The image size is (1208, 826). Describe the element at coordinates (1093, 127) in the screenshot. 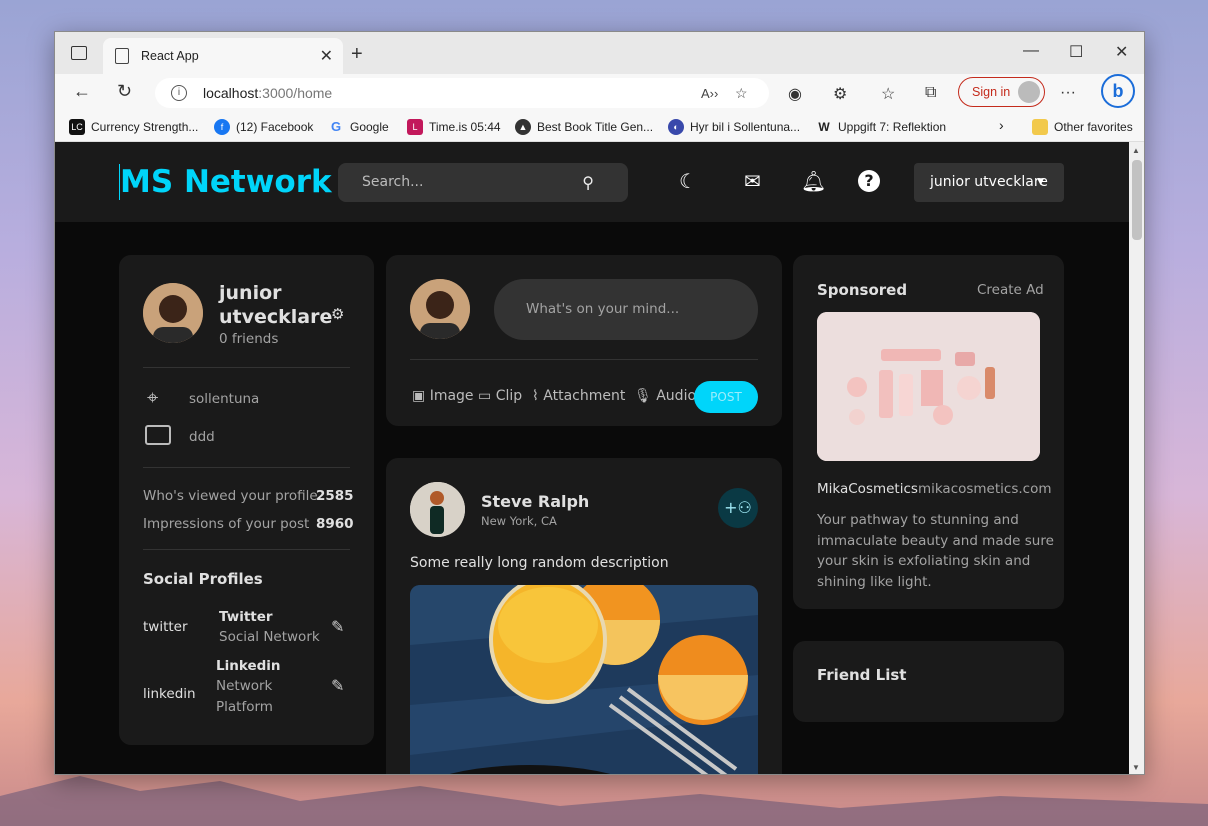

I see `other-favorites-label: Other favorites` at that location.